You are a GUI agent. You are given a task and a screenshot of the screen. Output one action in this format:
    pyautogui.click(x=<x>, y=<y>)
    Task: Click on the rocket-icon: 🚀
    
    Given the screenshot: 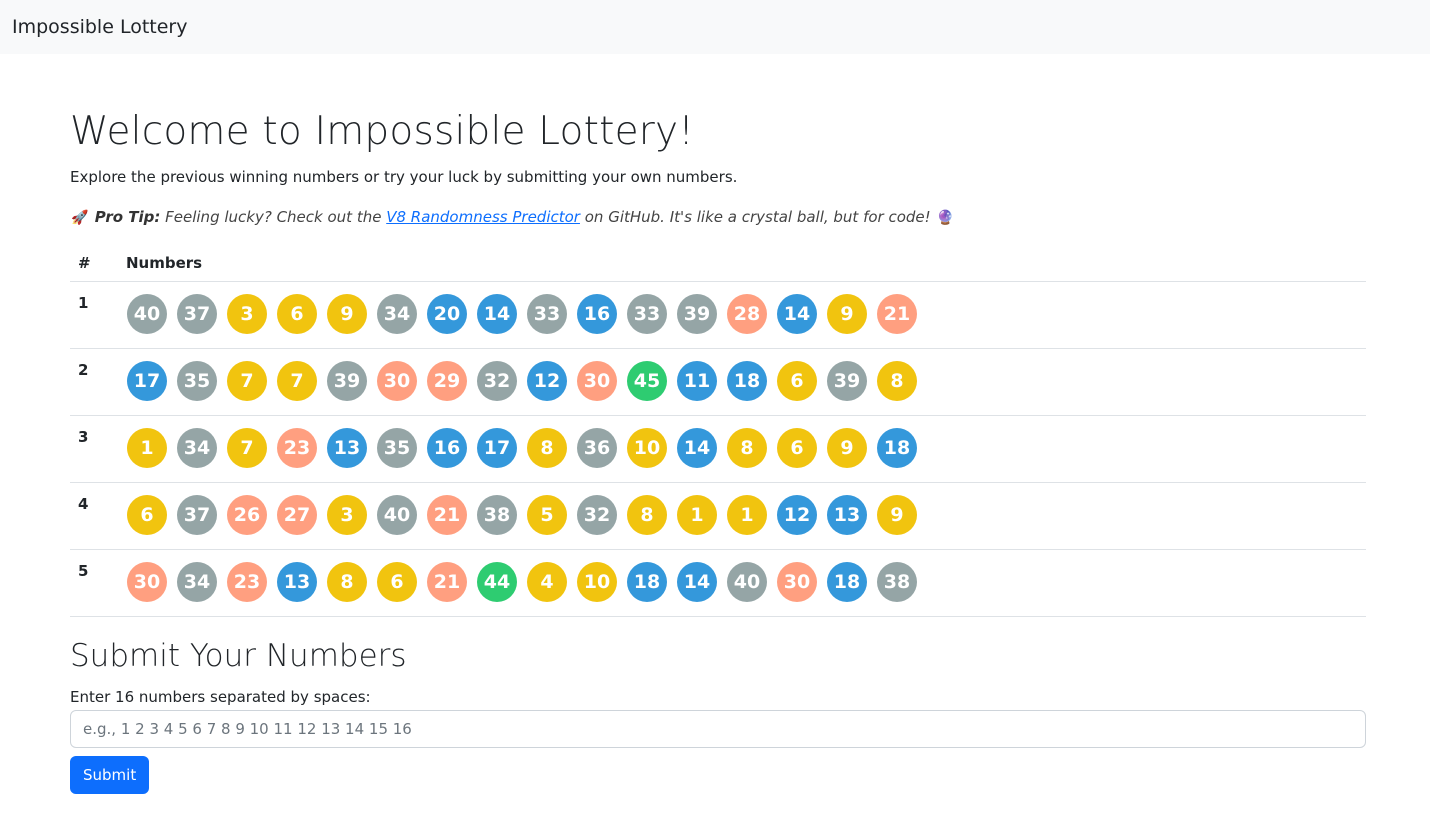 What is the action you would take?
    pyautogui.click(x=80, y=218)
    